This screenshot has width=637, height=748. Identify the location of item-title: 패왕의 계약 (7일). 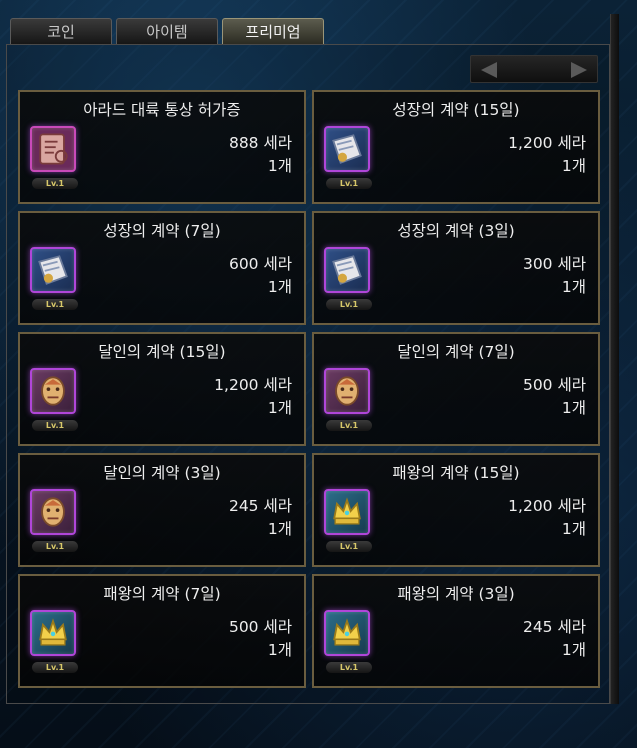
(162, 594).